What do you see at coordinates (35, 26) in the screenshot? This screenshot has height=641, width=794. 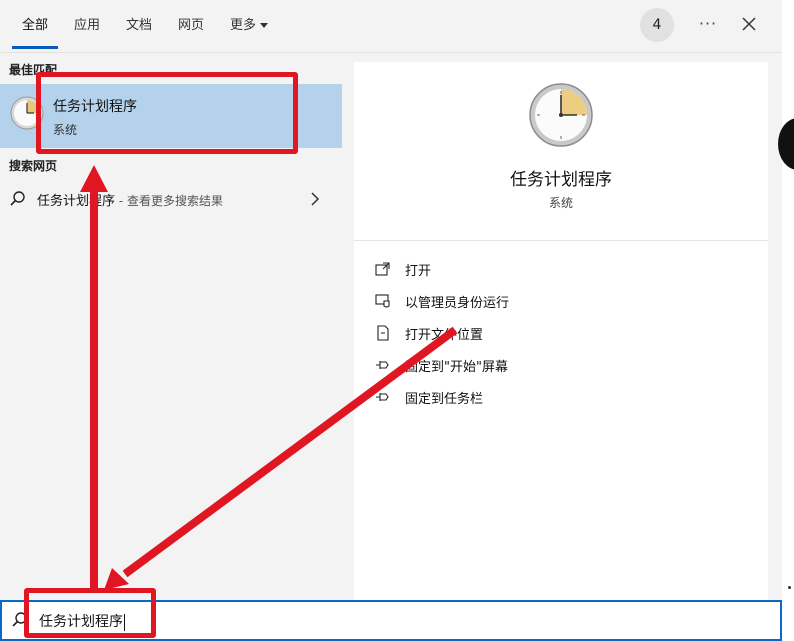 I see `tab-all: 全部` at bounding box center [35, 26].